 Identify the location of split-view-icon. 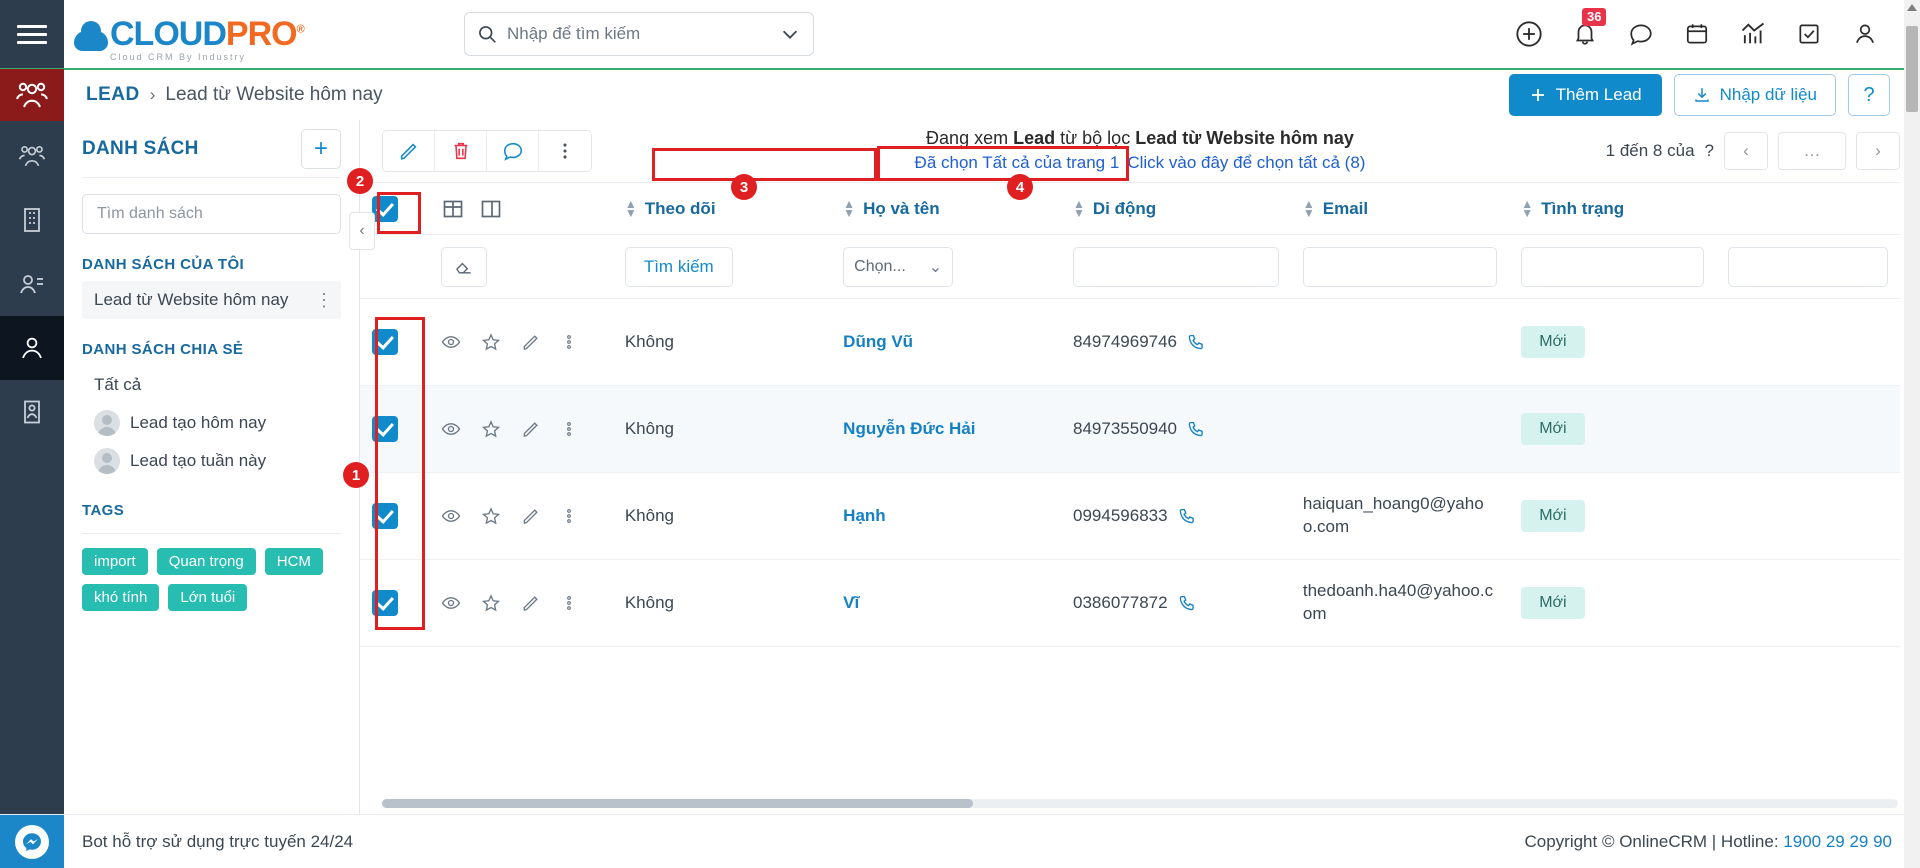
(491, 209).